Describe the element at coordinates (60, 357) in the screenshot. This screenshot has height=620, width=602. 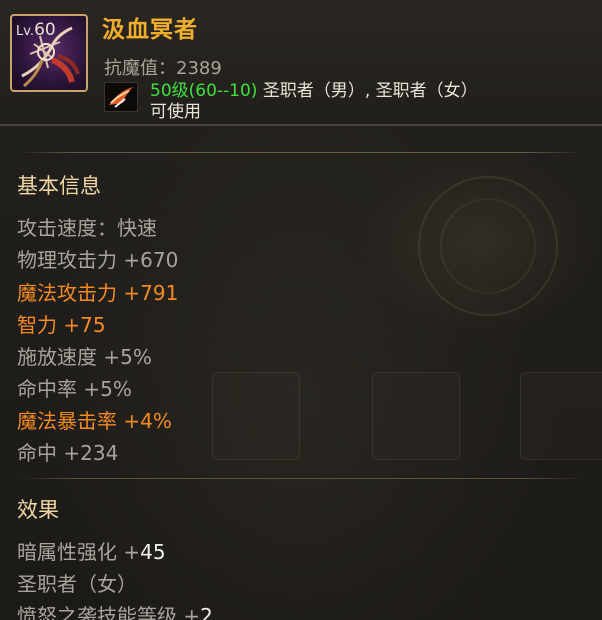
I see `stat-label: 施放速度` at that location.